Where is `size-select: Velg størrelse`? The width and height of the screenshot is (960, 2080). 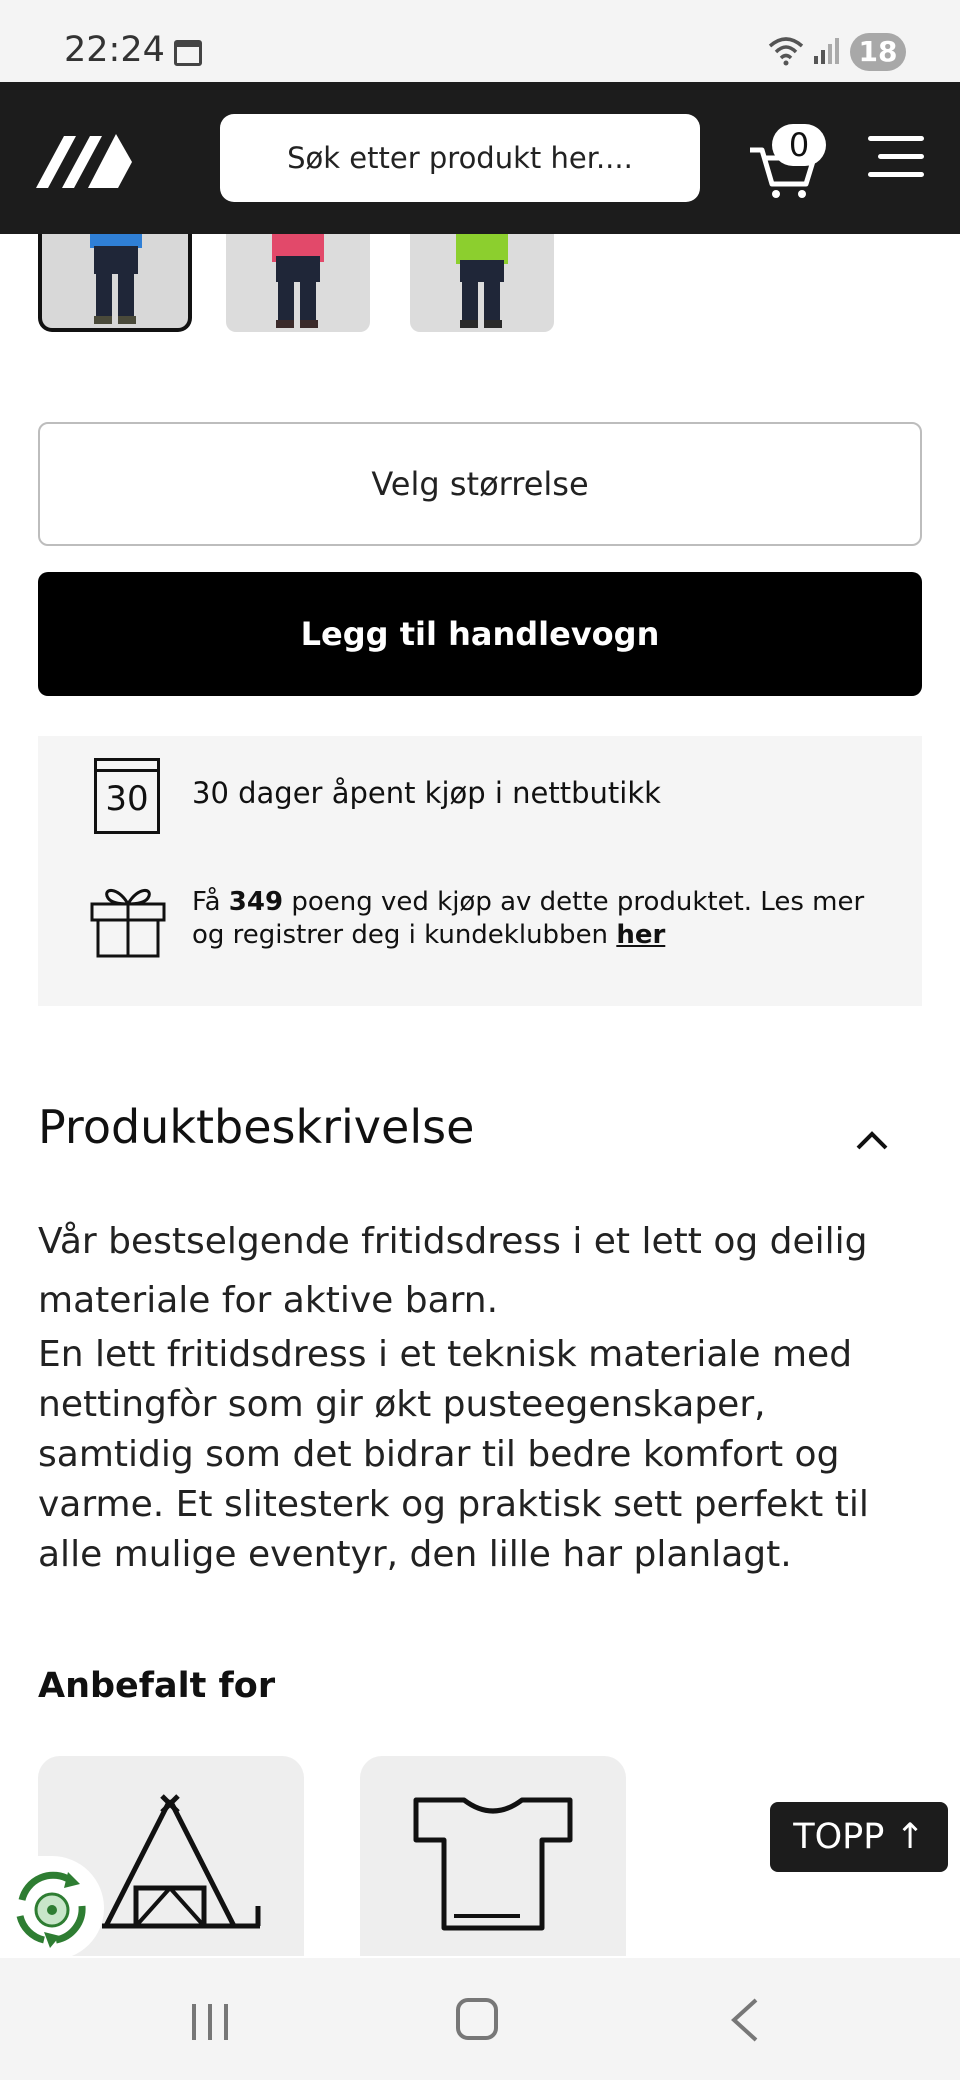 size-select: Velg størrelse is located at coordinates (480, 484).